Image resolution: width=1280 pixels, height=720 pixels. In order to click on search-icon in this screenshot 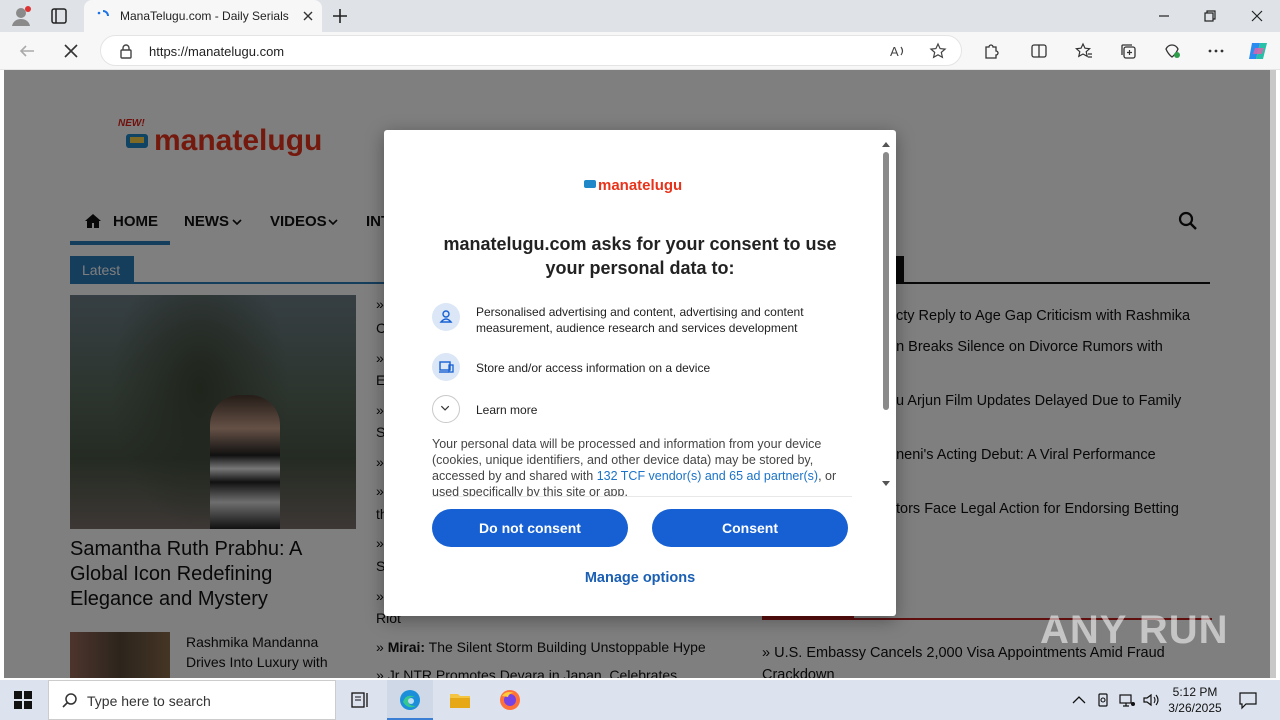, I will do `click(69, 700)`.